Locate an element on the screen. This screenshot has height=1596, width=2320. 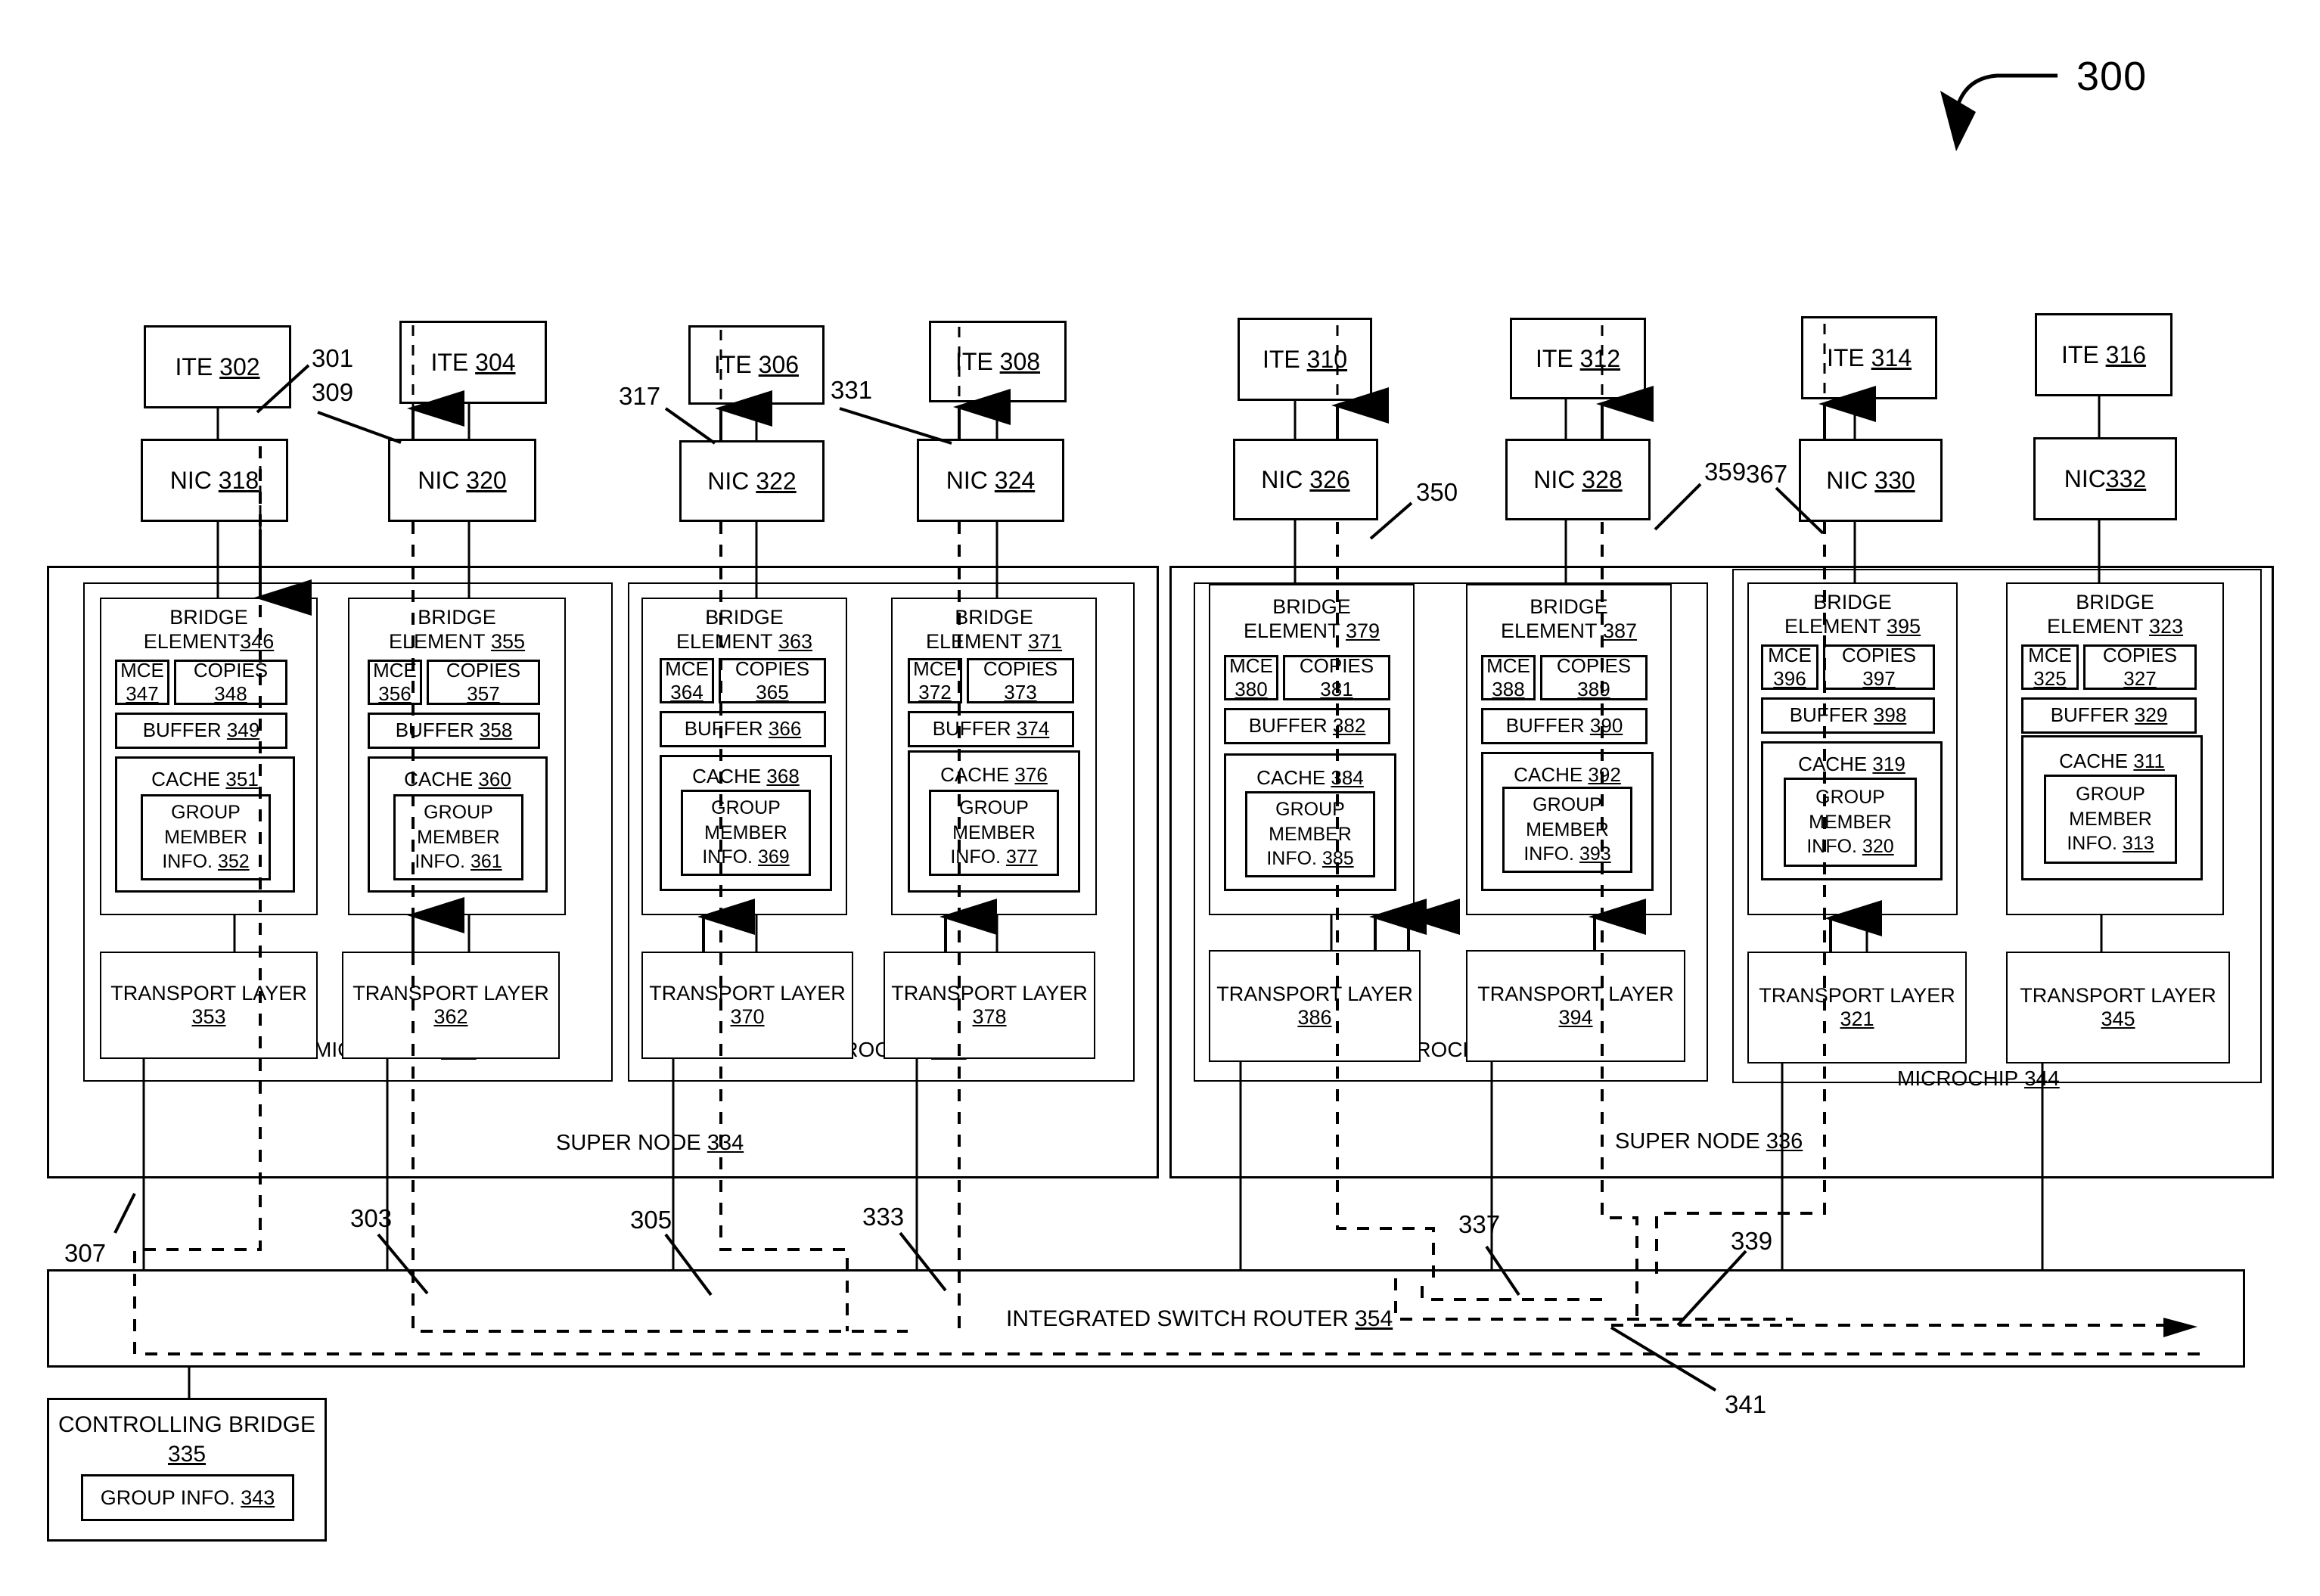
buffer-366-cell: BUFFER 366 is located at coordinates (743, 729).